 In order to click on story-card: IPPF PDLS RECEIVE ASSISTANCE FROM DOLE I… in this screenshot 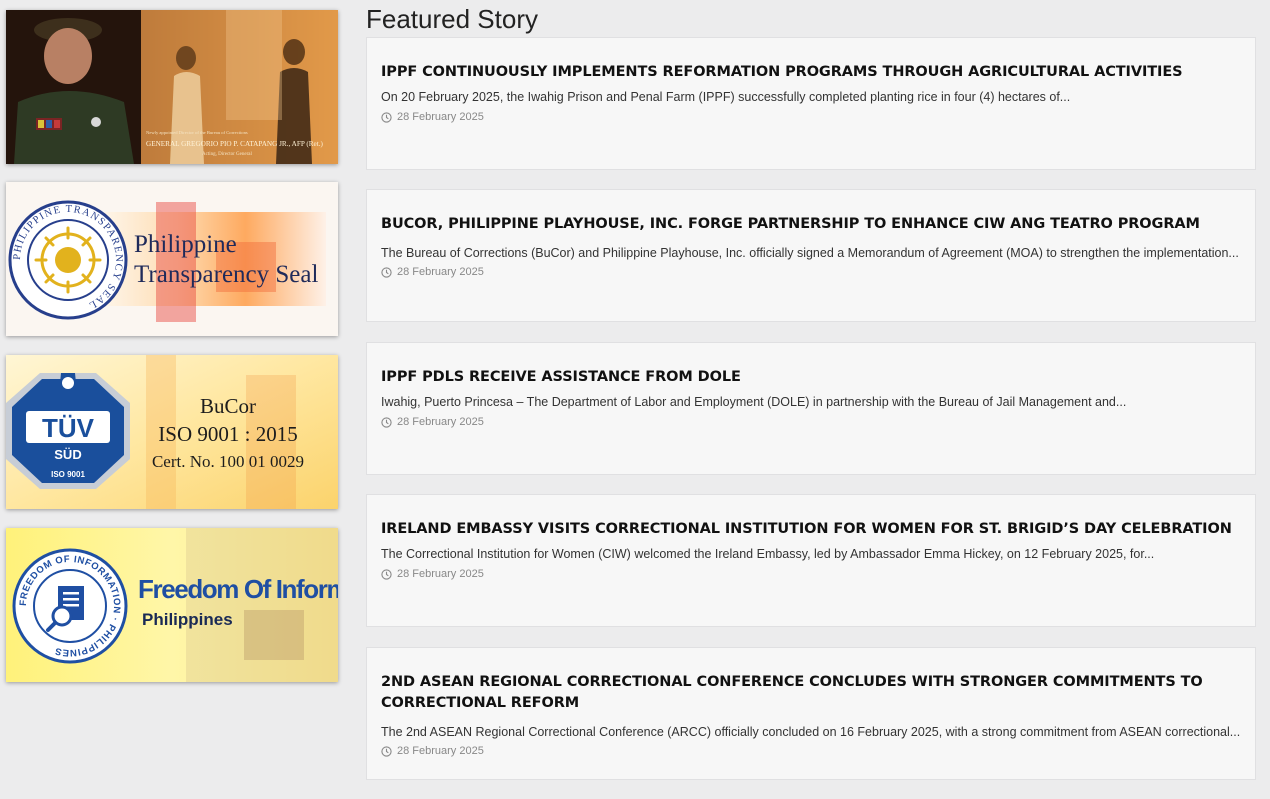, I will do `click(811, 408)`.